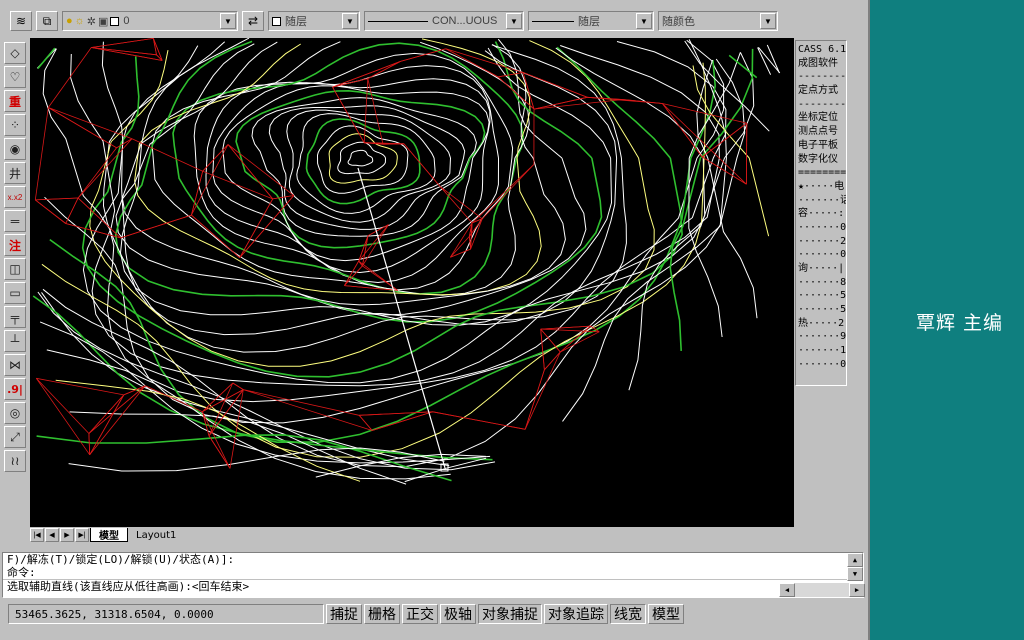  Describe the element at coordinates (444, 21) in the screenshot. I see `linetype-combo: CON...UOUS ▼` at that location.